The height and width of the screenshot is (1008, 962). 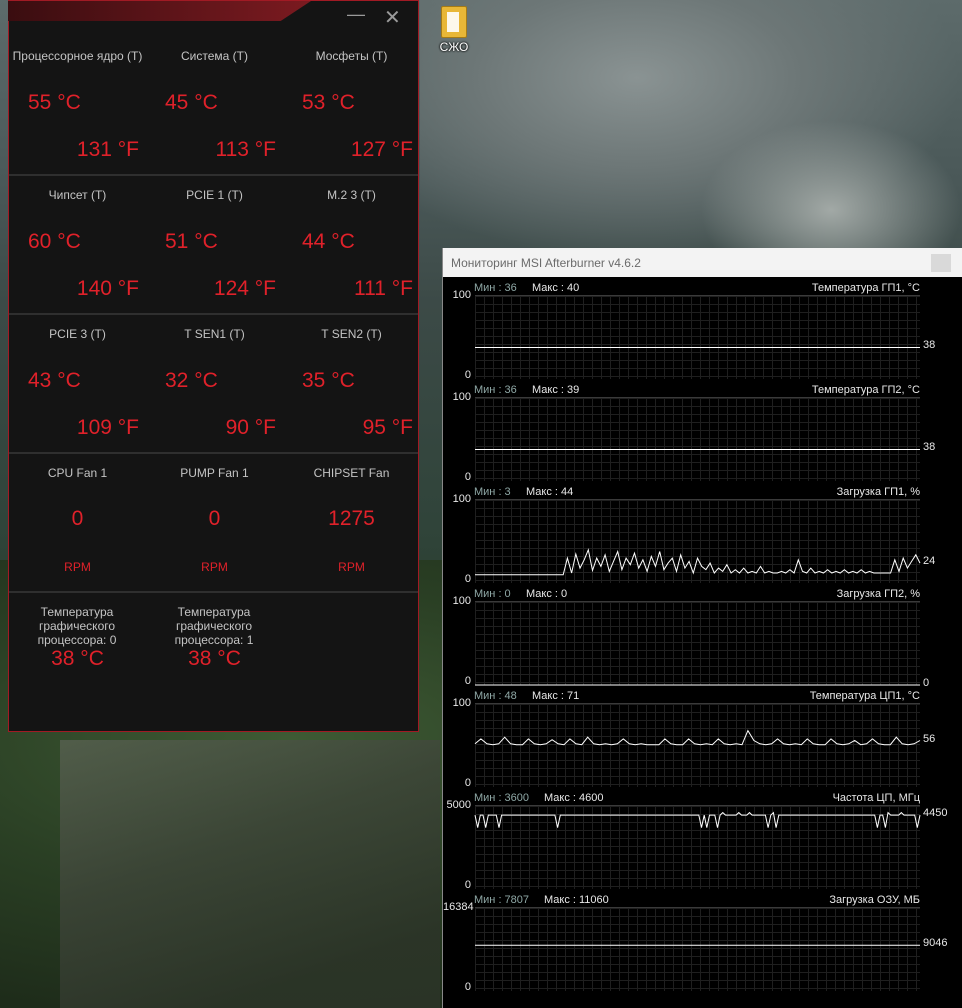 What do you see at coordinates (556, 390) in the screenshot?
I see `graph-max-label: Макс : 39` at bounding box center [556, 390].